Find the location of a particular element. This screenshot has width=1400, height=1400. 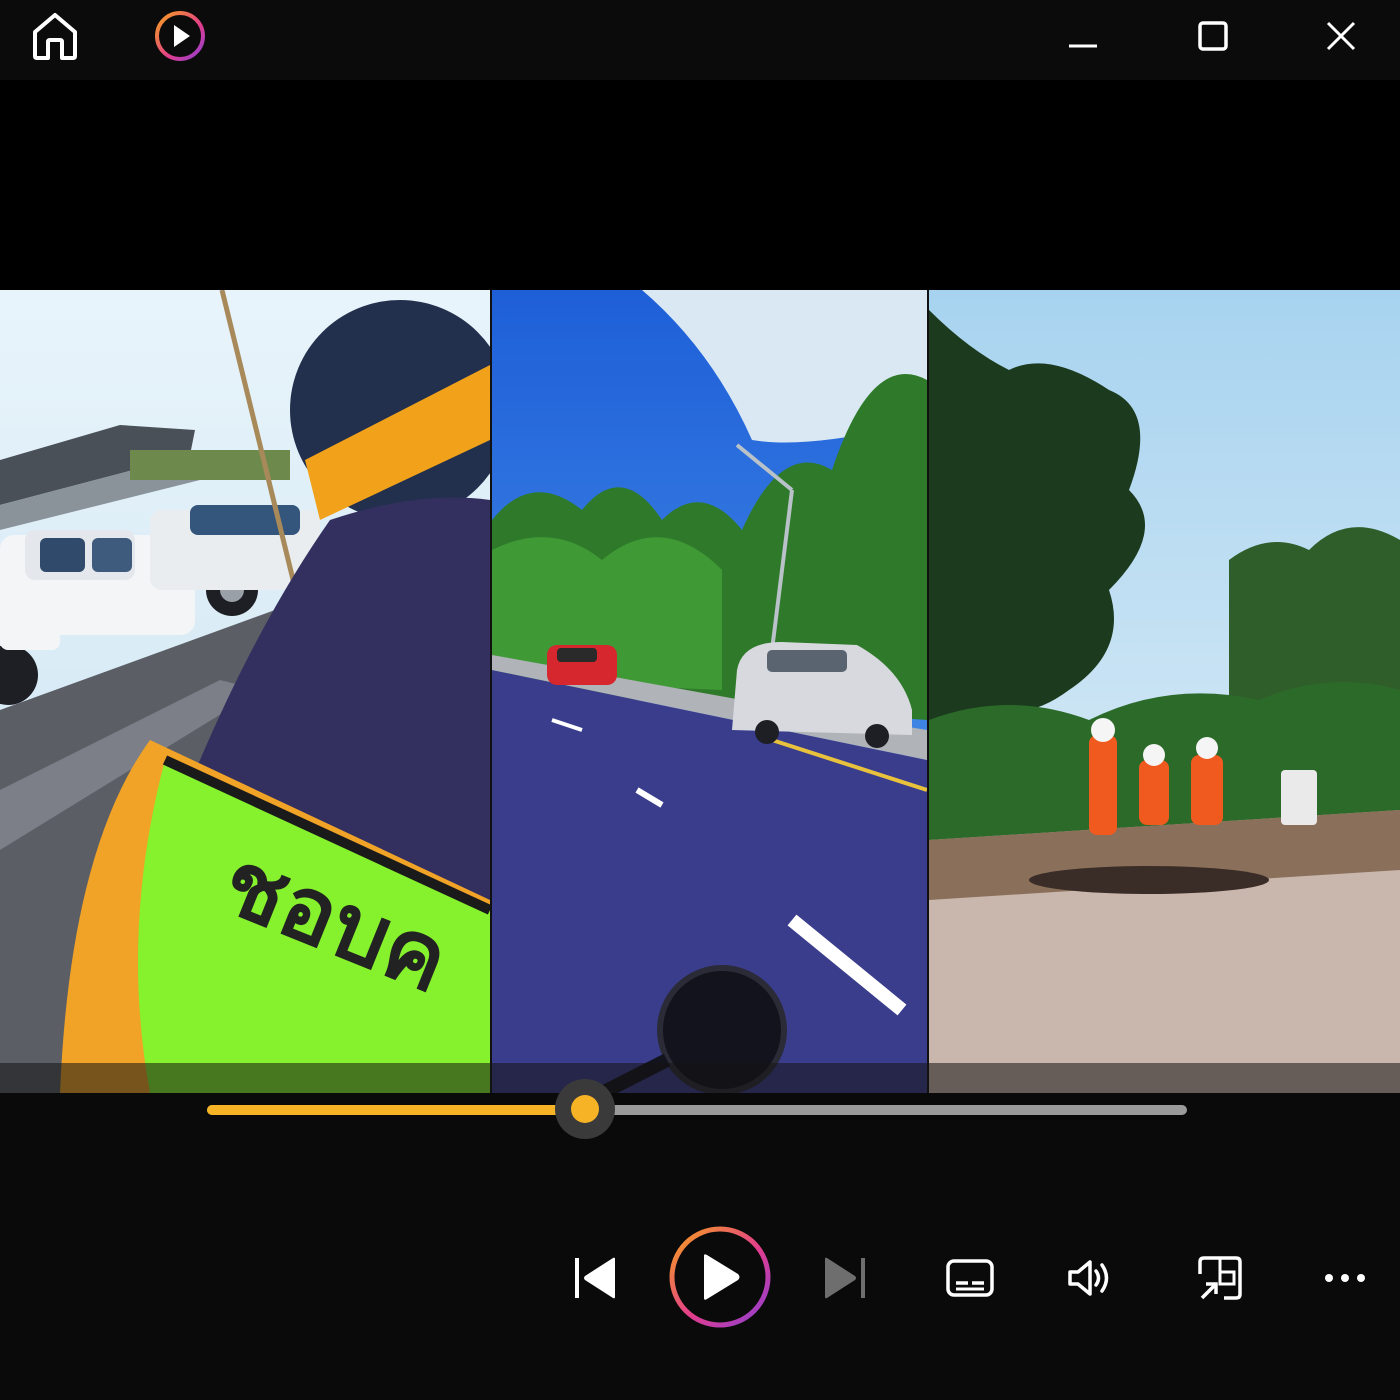

maximize-icon is located at coordinates (1213, 36).